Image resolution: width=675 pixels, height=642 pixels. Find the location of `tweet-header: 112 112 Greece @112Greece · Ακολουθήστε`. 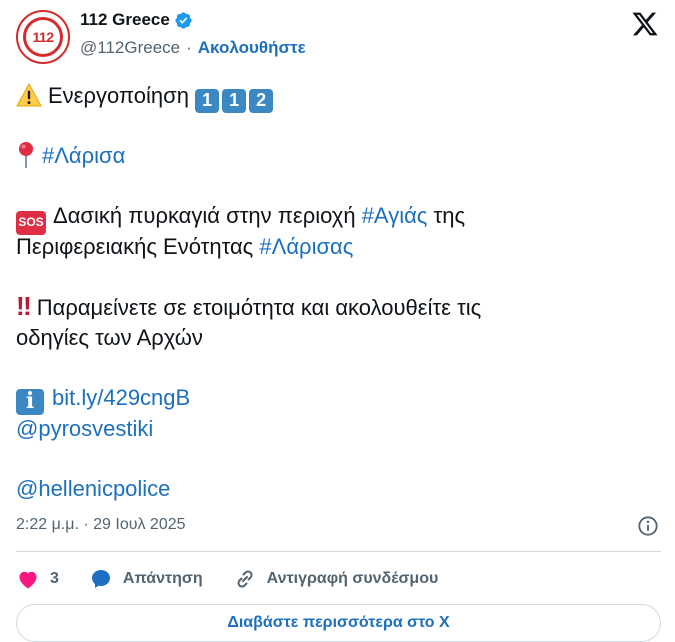

tweet-header: 112 112 Greece @112Greece · Ακολουθήστε is located at coordinates (338, 38).